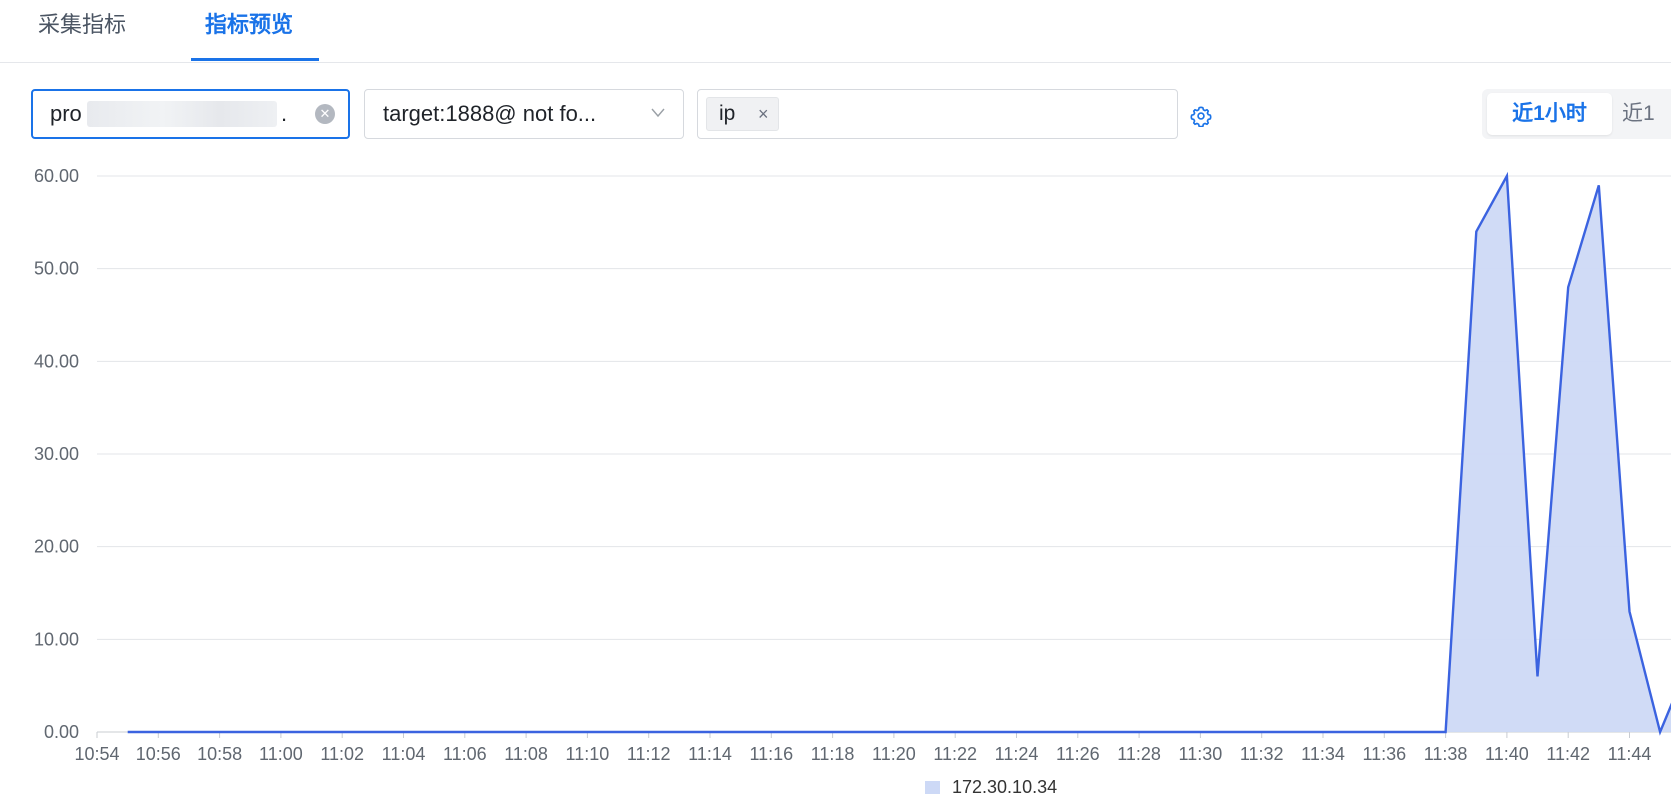  I want to click on x-tick-label: 10:56, so click(158, 754).